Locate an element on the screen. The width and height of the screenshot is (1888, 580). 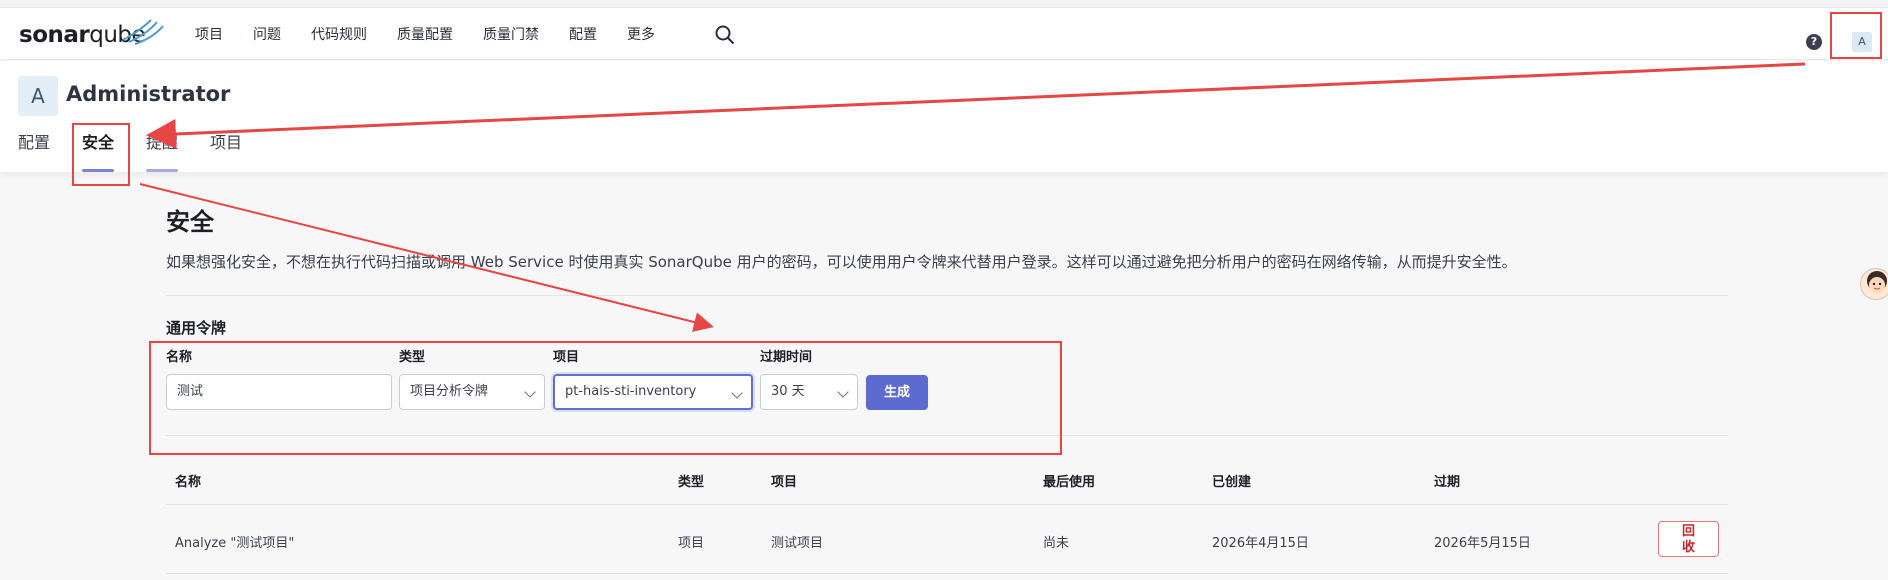
nav-item-rules: 代码规则 is located at coordinates (339, 34).